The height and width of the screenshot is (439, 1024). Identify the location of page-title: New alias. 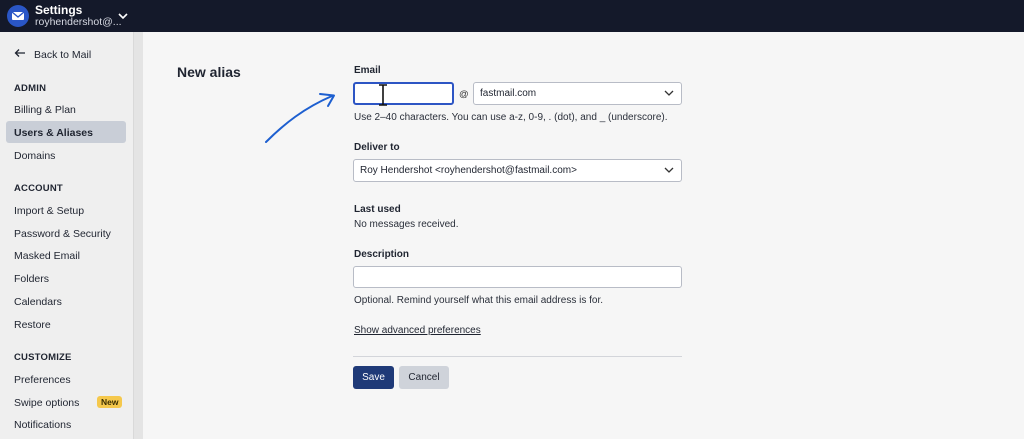
(209, 72).